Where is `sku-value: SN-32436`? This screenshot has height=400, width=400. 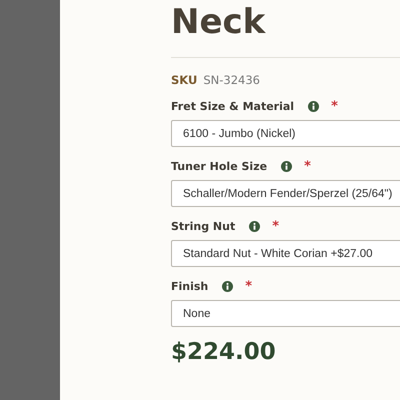
sku-value: SN-32436 is located at coordinates (231, 80).